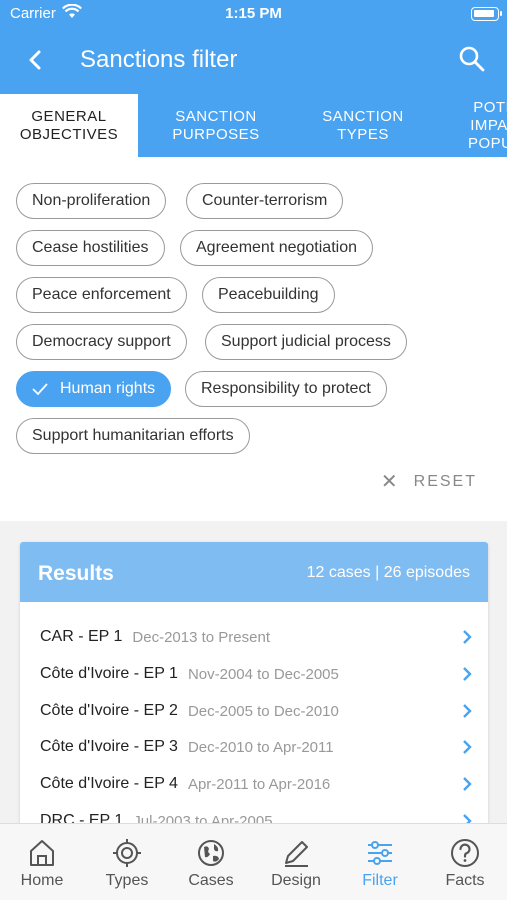 This screenshot has width=507, height=900. What do you see at coordinates (253, 61) in the screenshot?
I see `navigation-bar: Sanctions filter` at bounding box center [253, 61].